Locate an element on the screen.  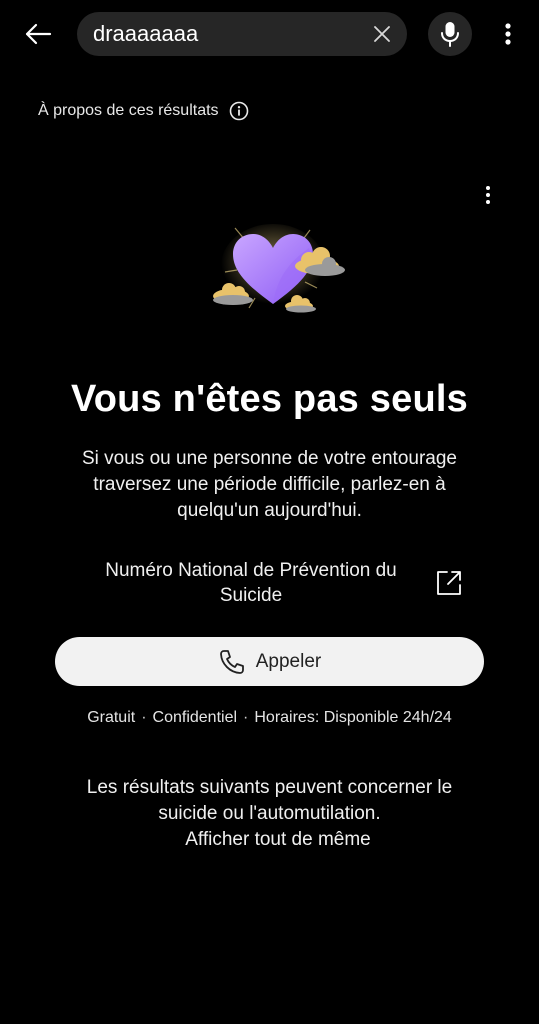
show-results-anyway-link: Afficher tout de même is located at coordinates (269, 840).